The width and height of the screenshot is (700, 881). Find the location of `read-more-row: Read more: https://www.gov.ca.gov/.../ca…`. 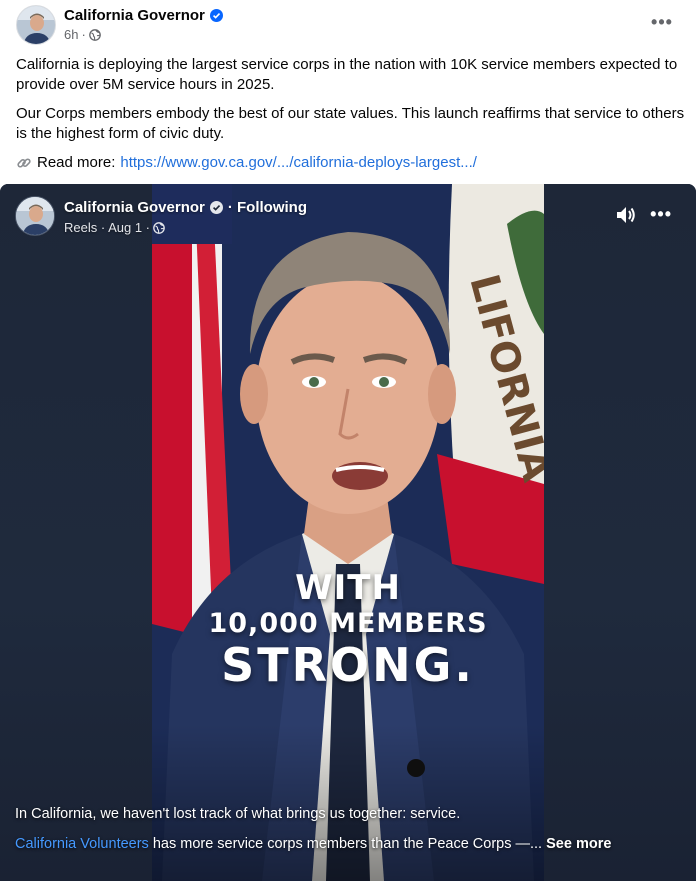

read-more-row: Read more: https://www.gov.ca.gov/.../ca… is located at coordinates (351, 163).